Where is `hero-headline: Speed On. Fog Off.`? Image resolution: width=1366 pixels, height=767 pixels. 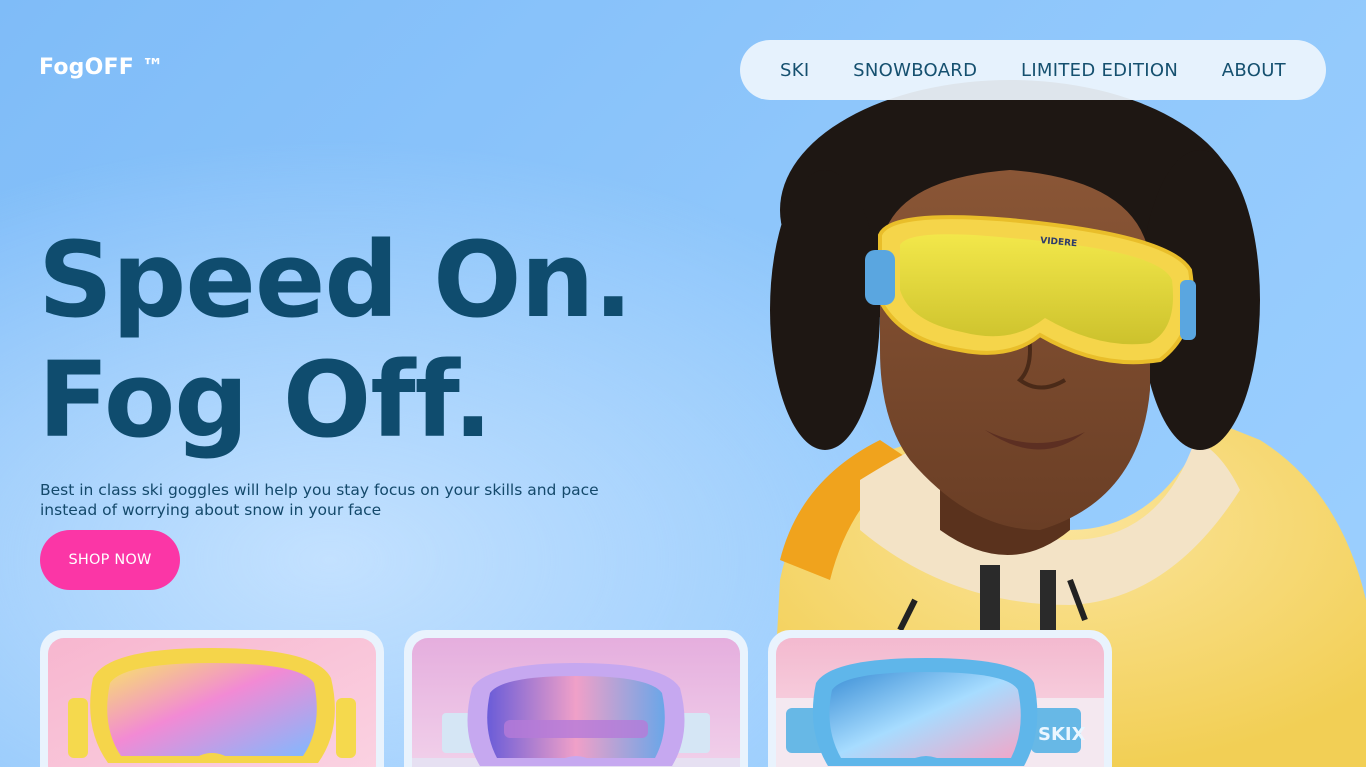
hero-headline: Speed On. Fog Off. is located at coordinates (335, 340).